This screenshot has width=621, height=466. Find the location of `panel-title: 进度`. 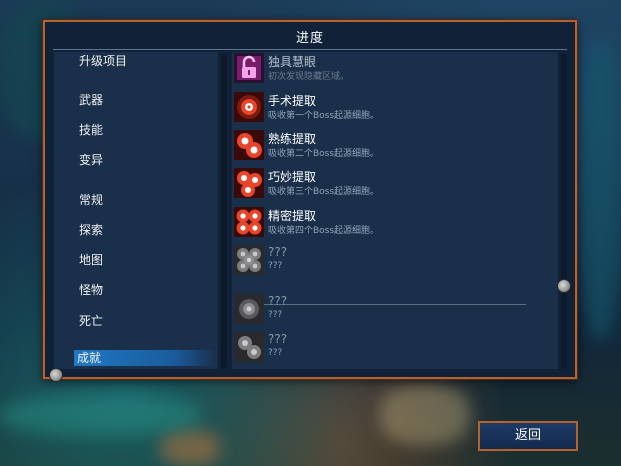

panel-title: 进度 is located at coordinates (309, 38).